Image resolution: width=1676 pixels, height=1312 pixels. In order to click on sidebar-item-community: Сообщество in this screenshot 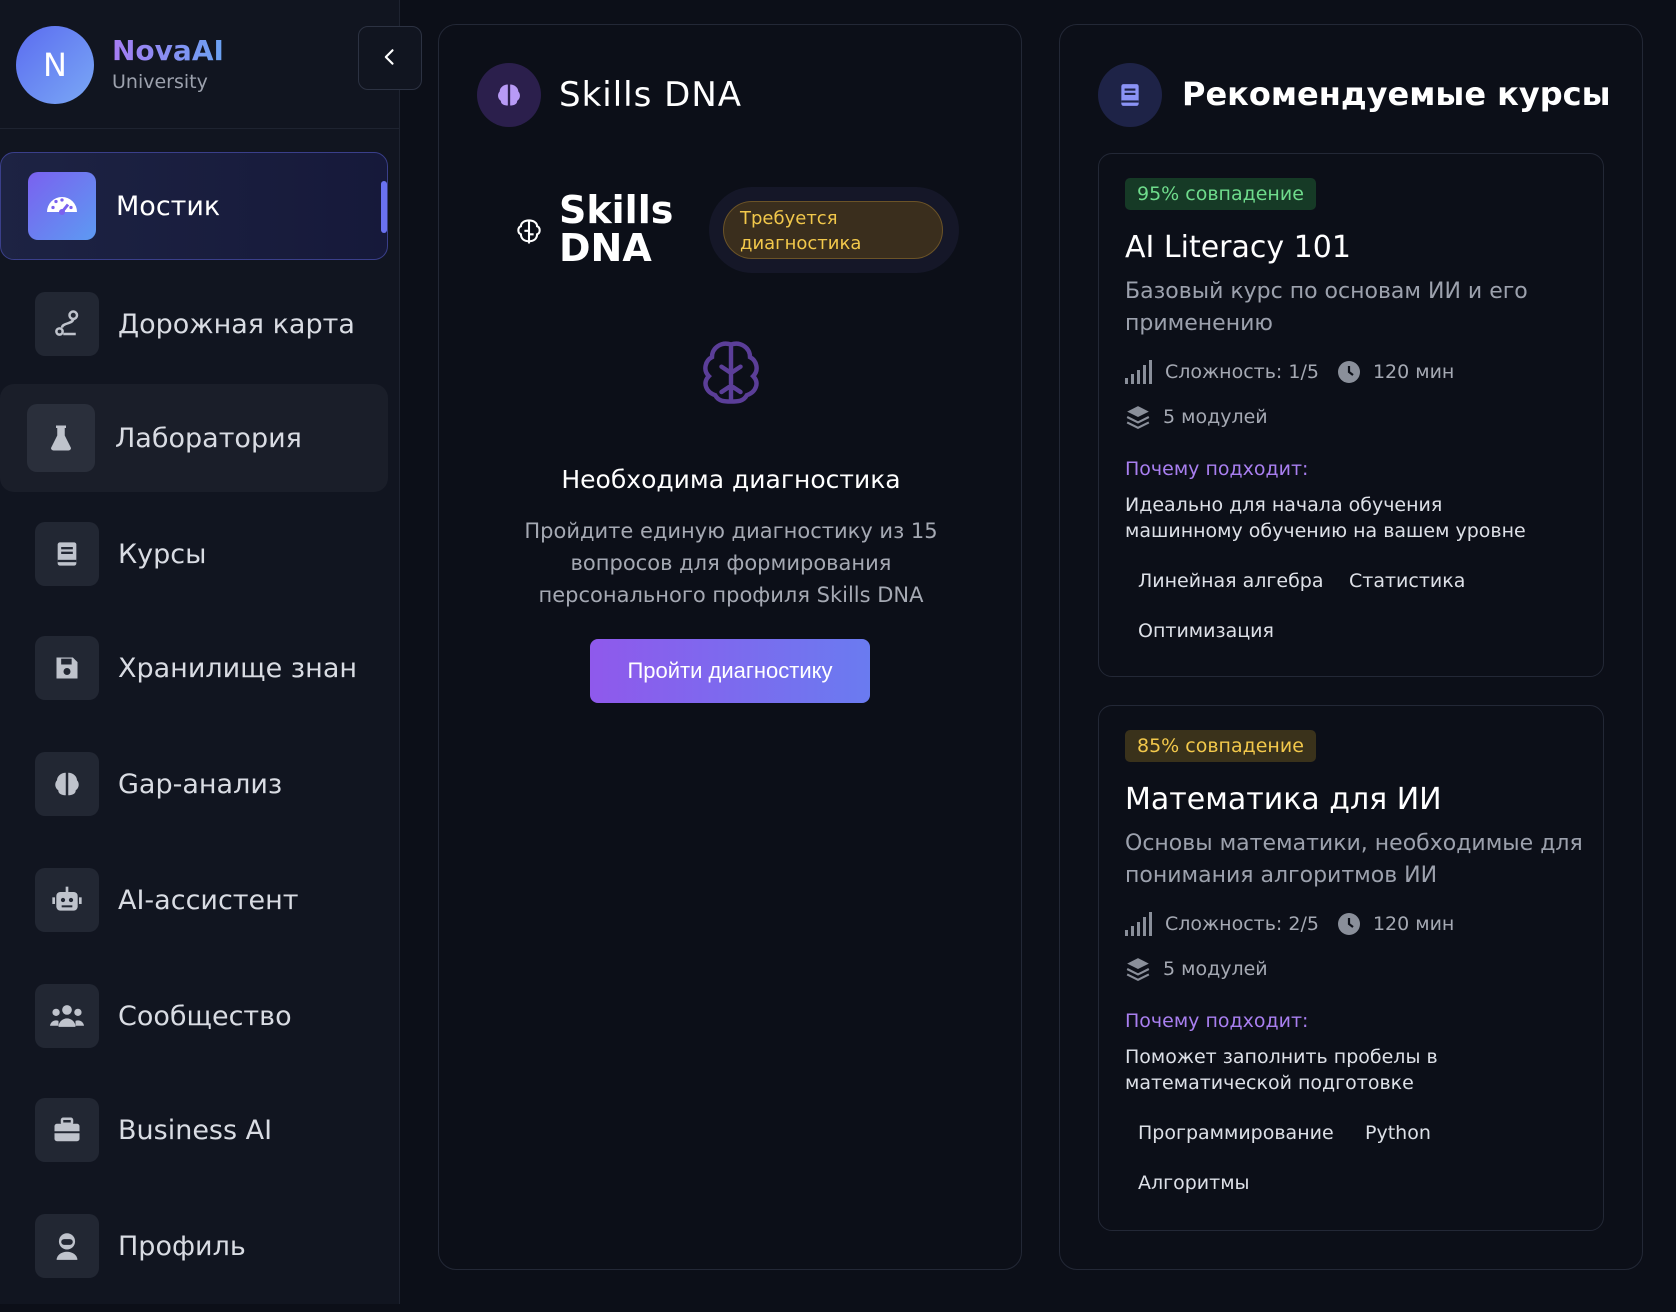, I will do `click(194, 1016)`.